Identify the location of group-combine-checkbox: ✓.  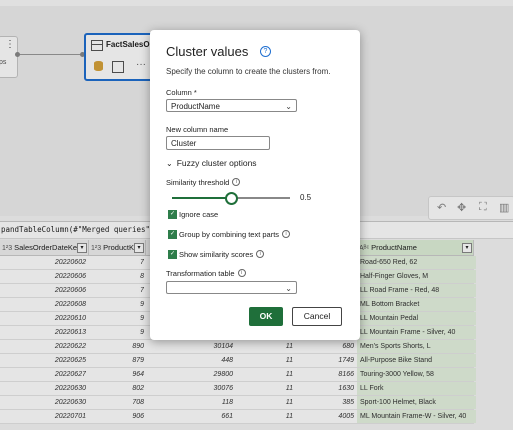
(172, 234).